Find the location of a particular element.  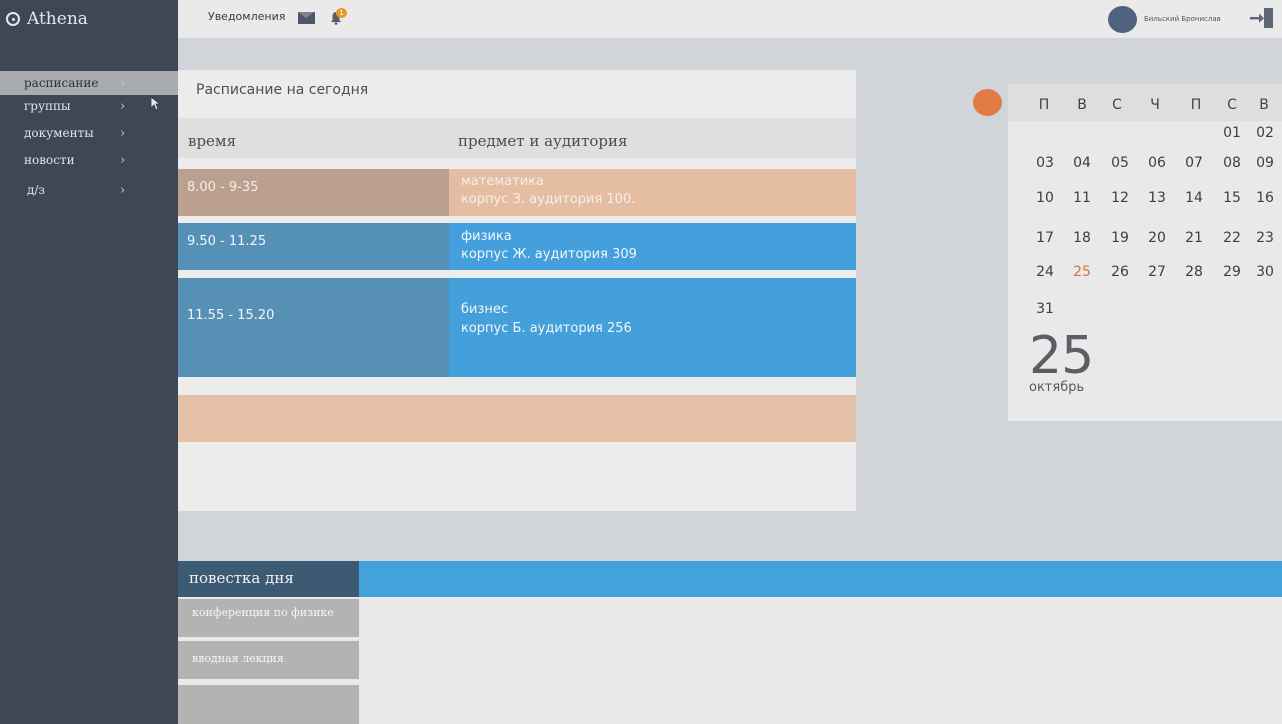

calendar-day: 20 is located at coordinates (1157, 238).